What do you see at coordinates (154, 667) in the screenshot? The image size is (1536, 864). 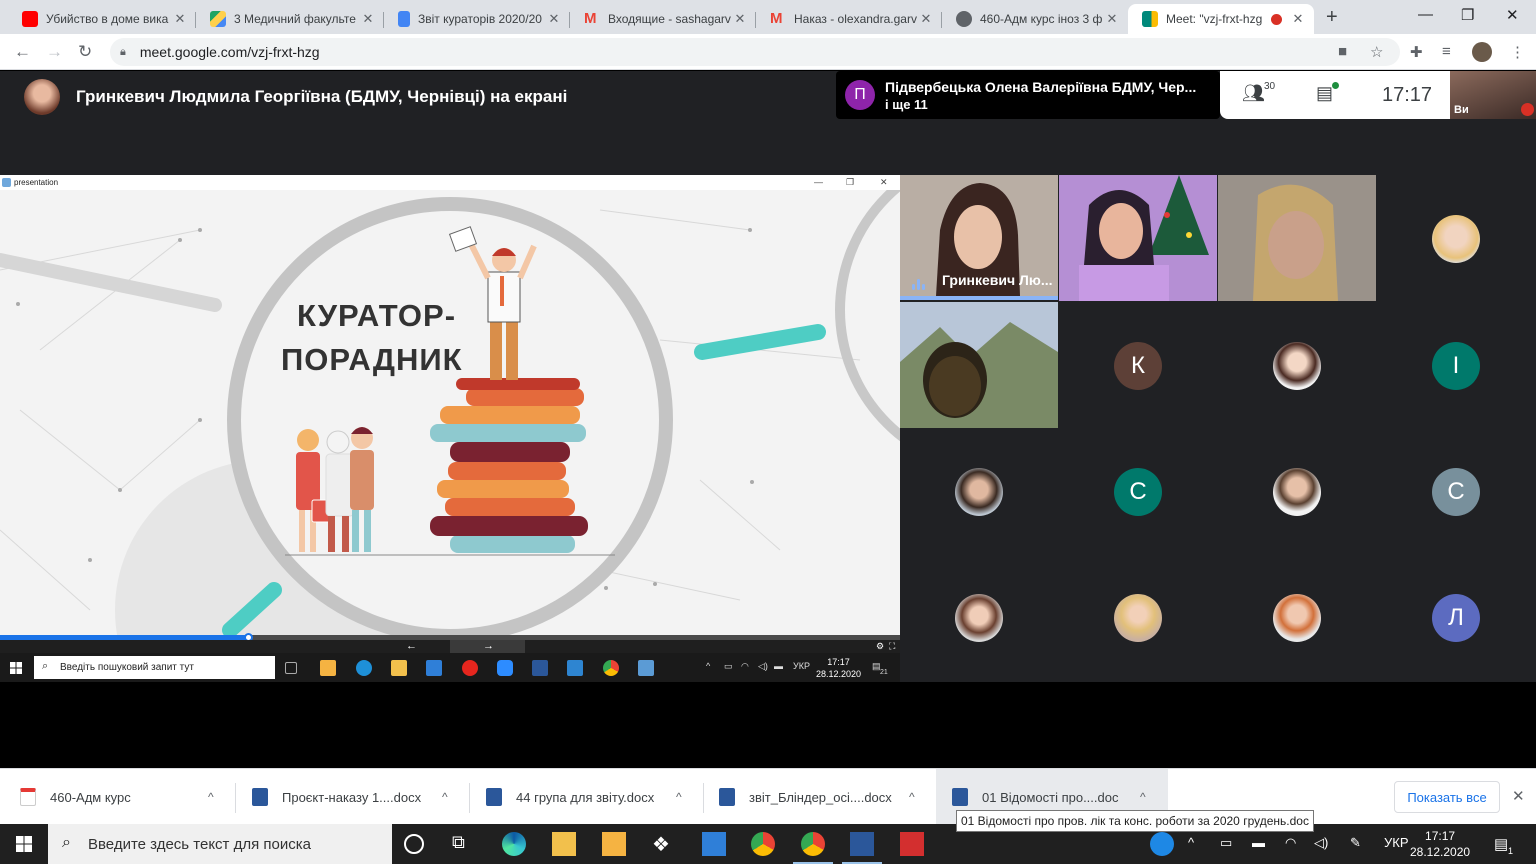 I see `shared-taskbar-search: ⌕ Введіть пошуковий запит тут` at bounding box center [154, 667].